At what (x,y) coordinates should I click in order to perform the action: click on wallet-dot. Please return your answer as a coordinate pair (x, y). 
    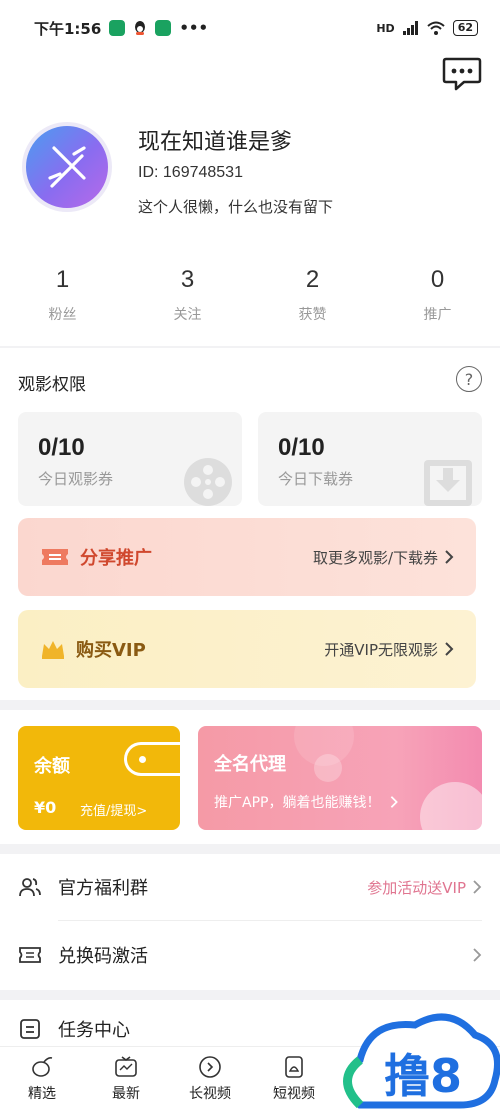
    Looking at the image, I should click on (142, 759).